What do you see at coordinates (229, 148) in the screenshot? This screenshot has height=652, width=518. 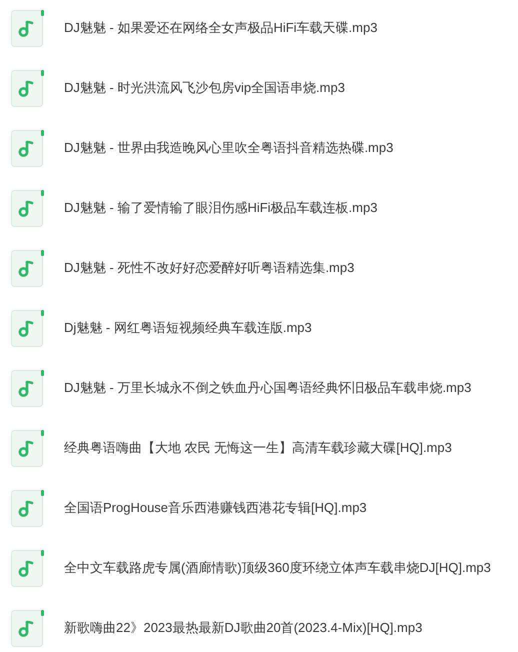 I see `file-name: DJ魅魅 - 世界由我造晚风心里吹全粤语抖音精选热碟.mp3` at bounding box center [229, 148].